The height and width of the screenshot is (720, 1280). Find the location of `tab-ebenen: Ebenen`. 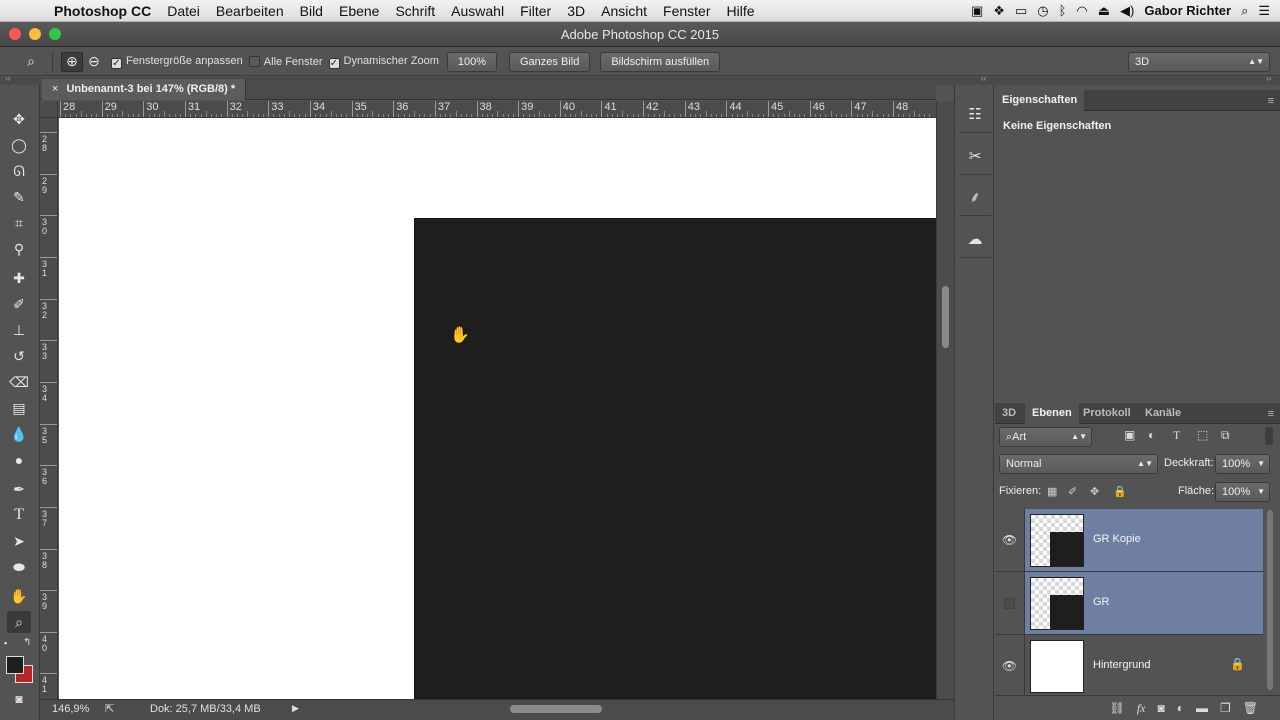

tab-ebenen: Ebenen is located at coordinates (1052, 413).